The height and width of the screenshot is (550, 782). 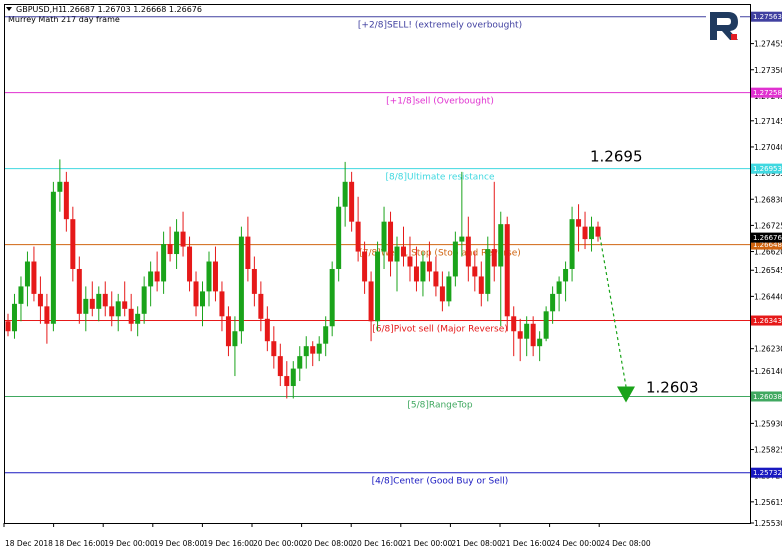 What do you see at coordinates (526, 543) in the screenshot?
I see `x-tick-label: 21 Dec 16:00` at bounding box center [526, 543].